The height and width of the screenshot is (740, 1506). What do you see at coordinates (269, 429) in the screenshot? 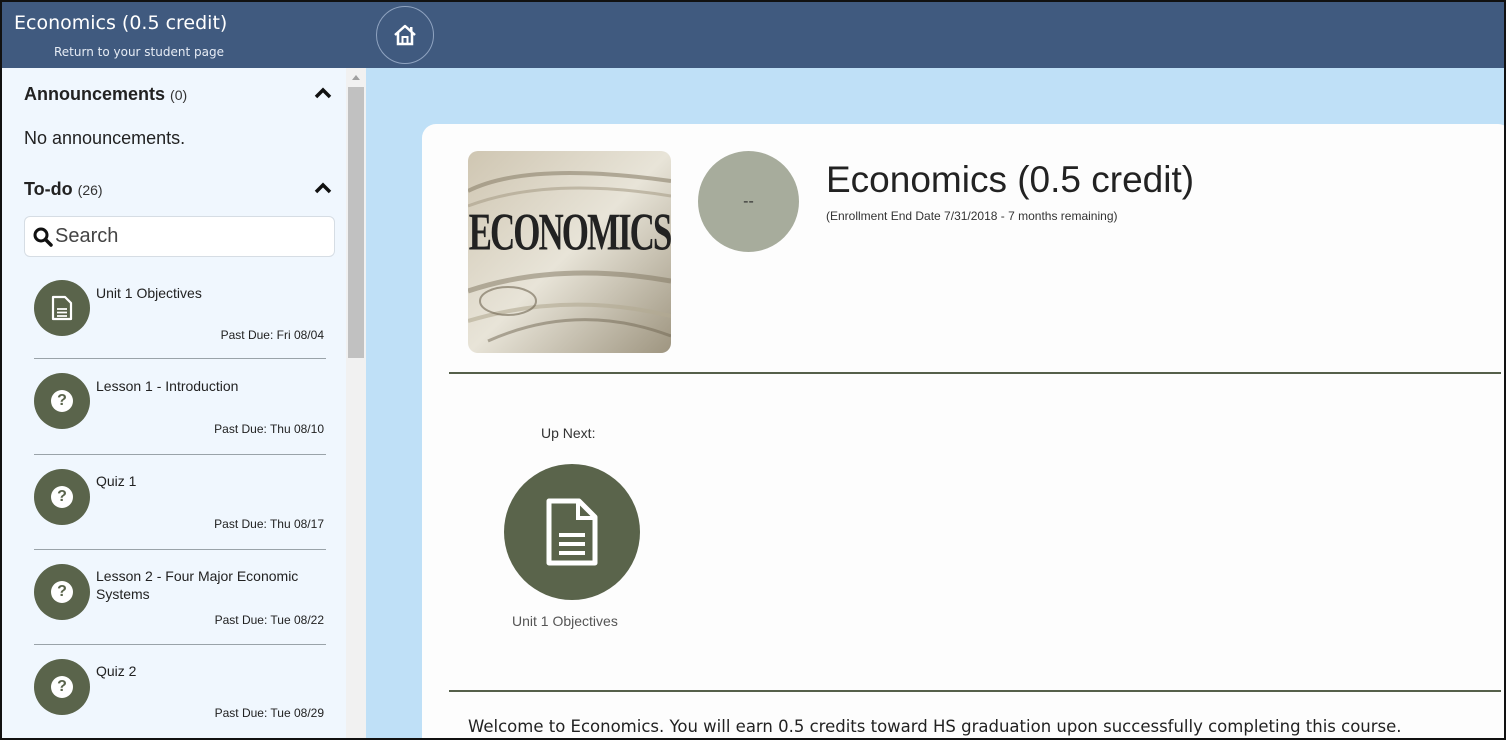
I see `todo-item-due: Past Due: Thu 08/10` at bounding box center [269, 429].